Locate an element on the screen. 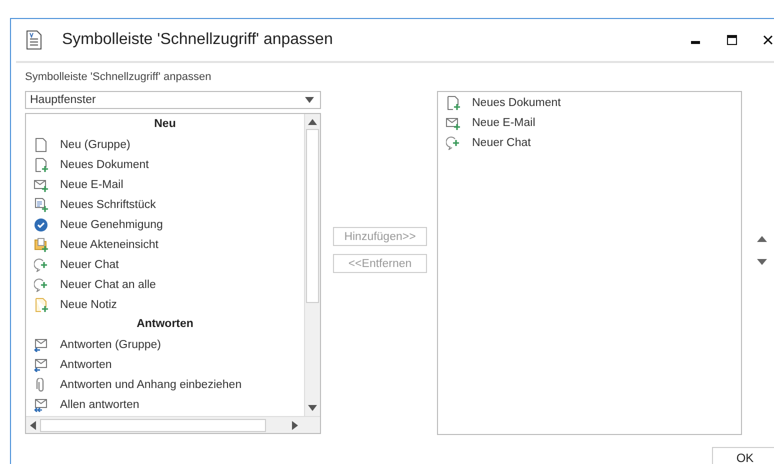 This screenshot has width=774, height=464. command-item: Neue Genehmigung is located at coordinates (165, 225).